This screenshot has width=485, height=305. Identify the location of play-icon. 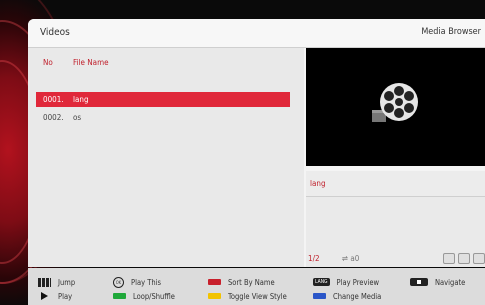
(44, 296).